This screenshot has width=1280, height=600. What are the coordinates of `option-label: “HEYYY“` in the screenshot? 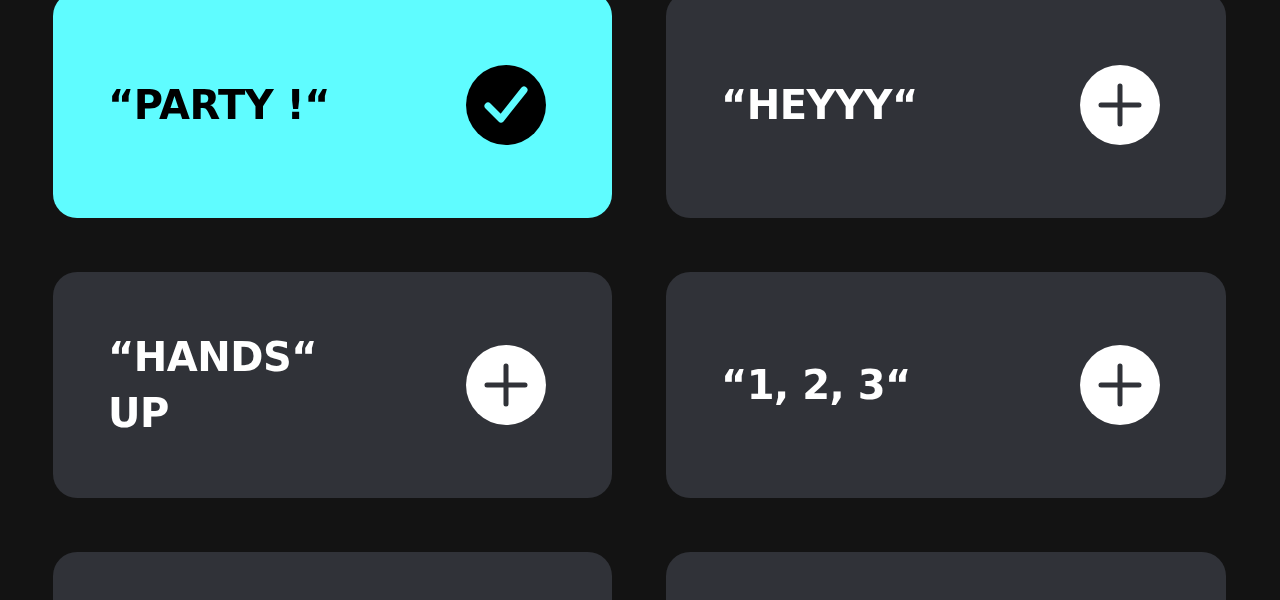 It's located at (819, 105).